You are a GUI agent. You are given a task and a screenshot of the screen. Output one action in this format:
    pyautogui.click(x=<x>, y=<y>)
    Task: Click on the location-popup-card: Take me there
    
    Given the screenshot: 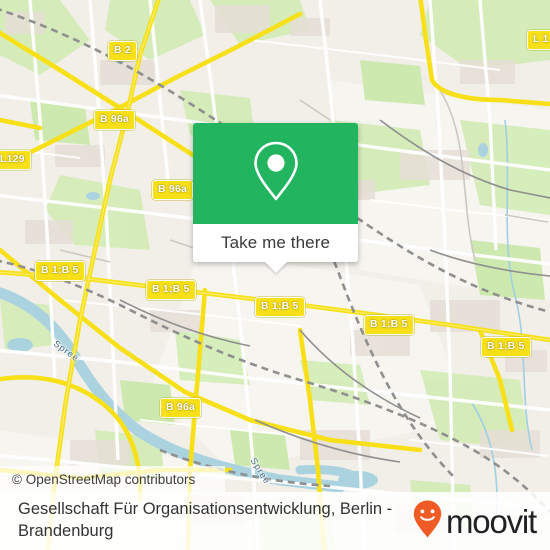 What is the action you would take?
    pyautogui.click(x=275, y=198)
    